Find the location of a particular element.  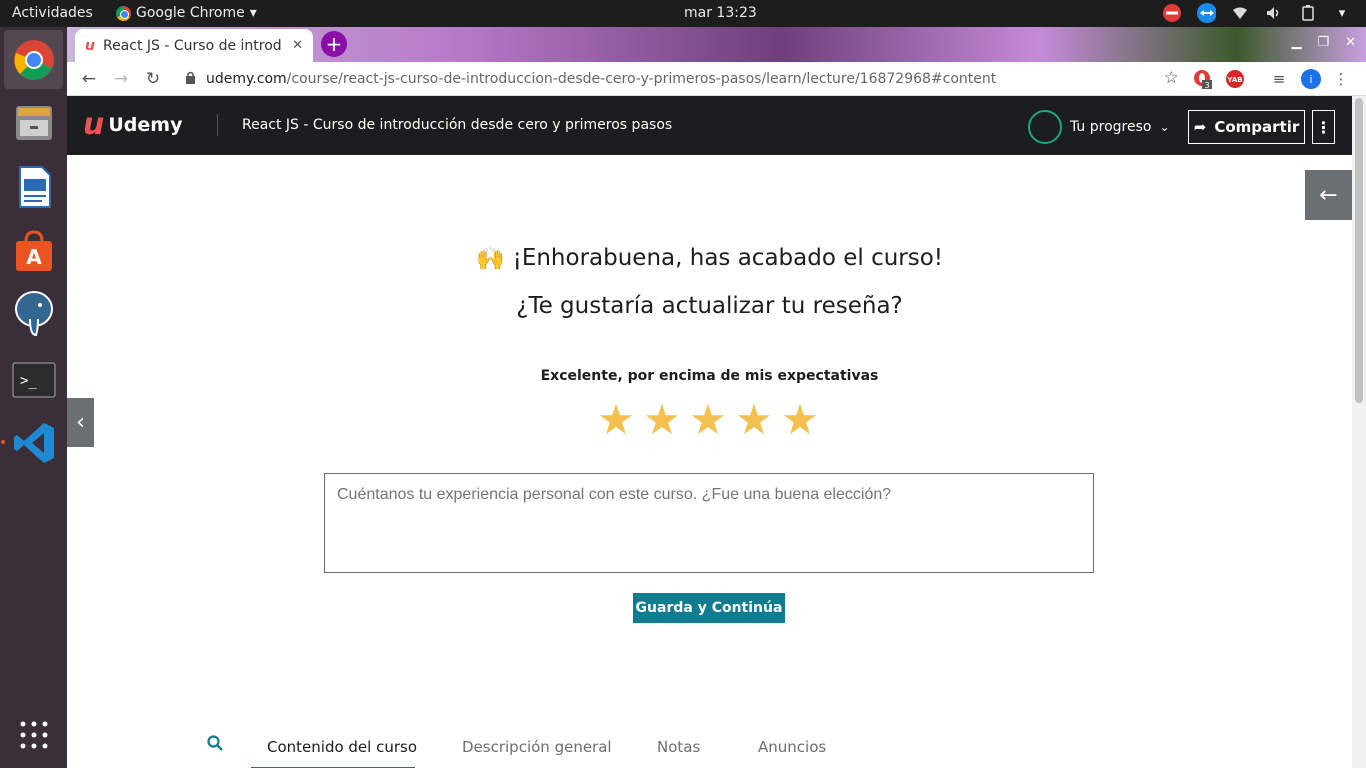

terminal-icon: >_ is located at coordinates (33, 379).